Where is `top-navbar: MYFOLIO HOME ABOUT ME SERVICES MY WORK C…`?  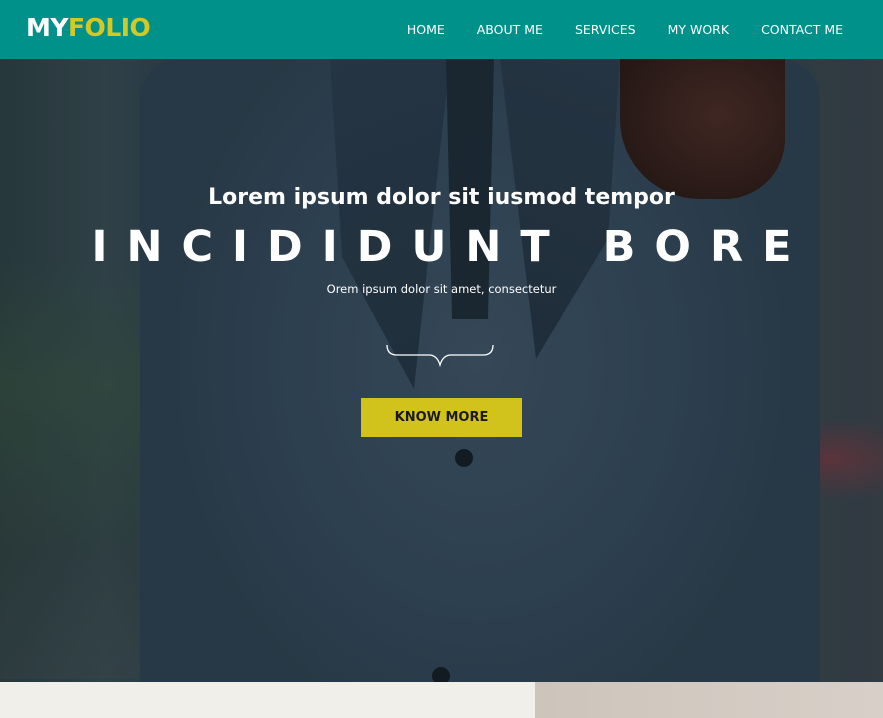 top-navbar: MYFOLIO HOME ABOUT ME SERVICES MY WORK C… is located at coordinates (441, 29).